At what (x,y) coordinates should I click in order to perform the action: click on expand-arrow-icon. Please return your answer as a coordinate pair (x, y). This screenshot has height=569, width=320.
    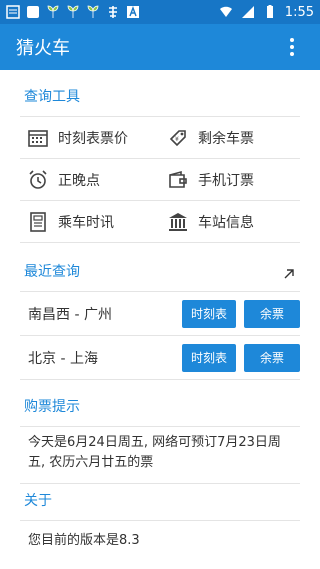
    Looking at the image, I should click on (289, 274).